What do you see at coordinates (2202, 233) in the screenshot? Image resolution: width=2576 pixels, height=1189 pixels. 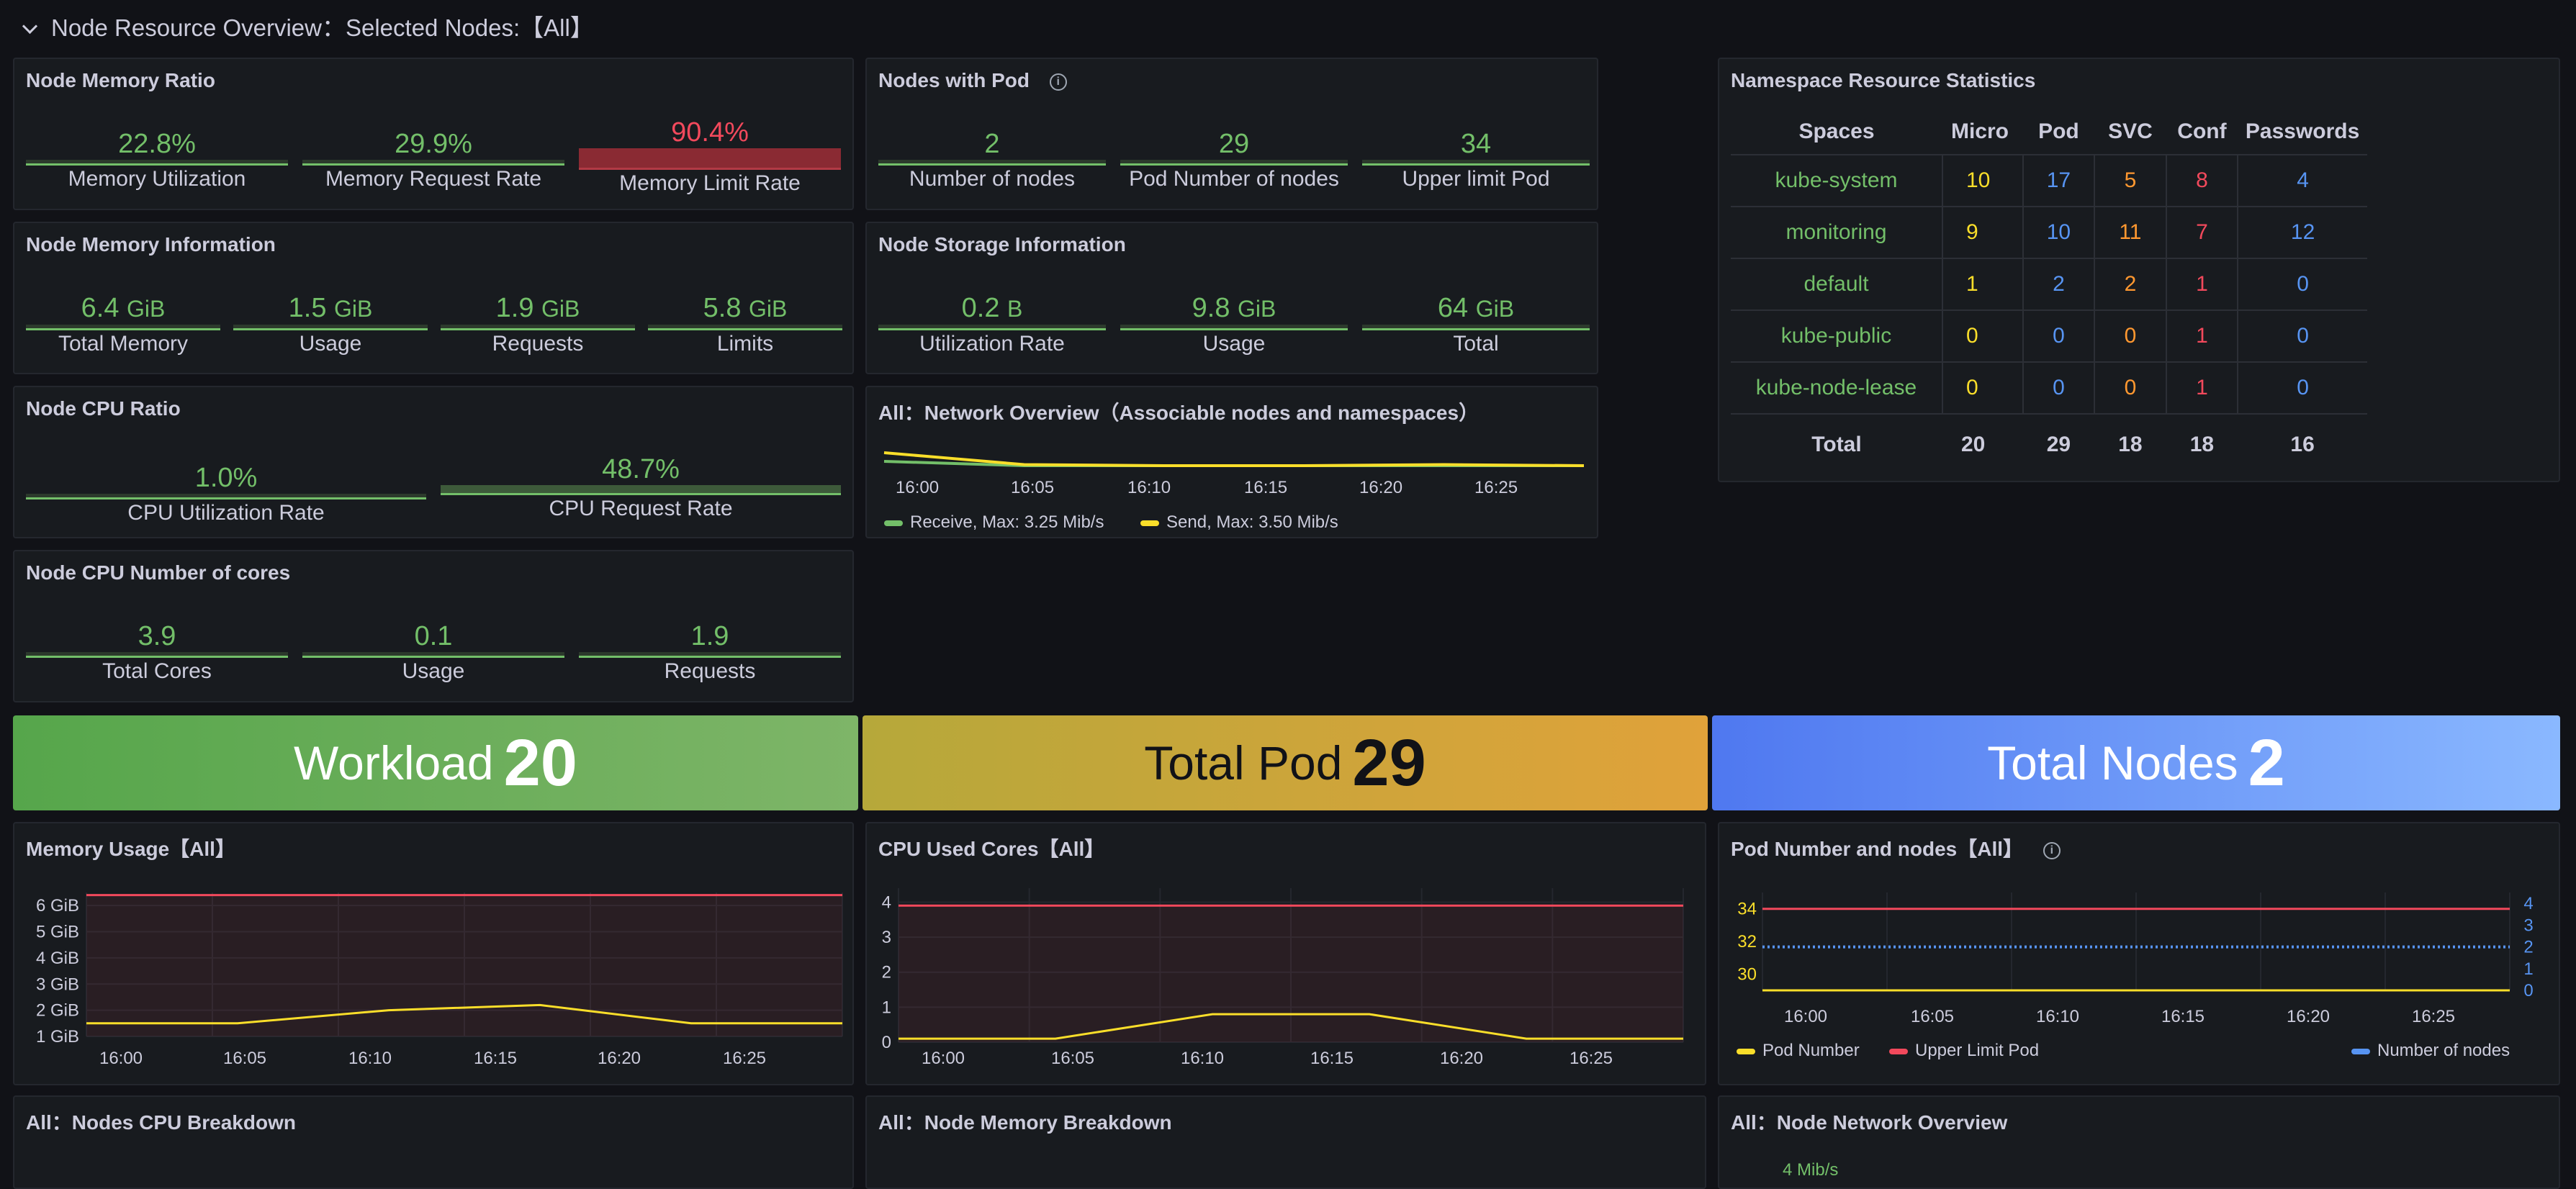 I see `cell-conf: 7` at bounding box center [2202, 233].